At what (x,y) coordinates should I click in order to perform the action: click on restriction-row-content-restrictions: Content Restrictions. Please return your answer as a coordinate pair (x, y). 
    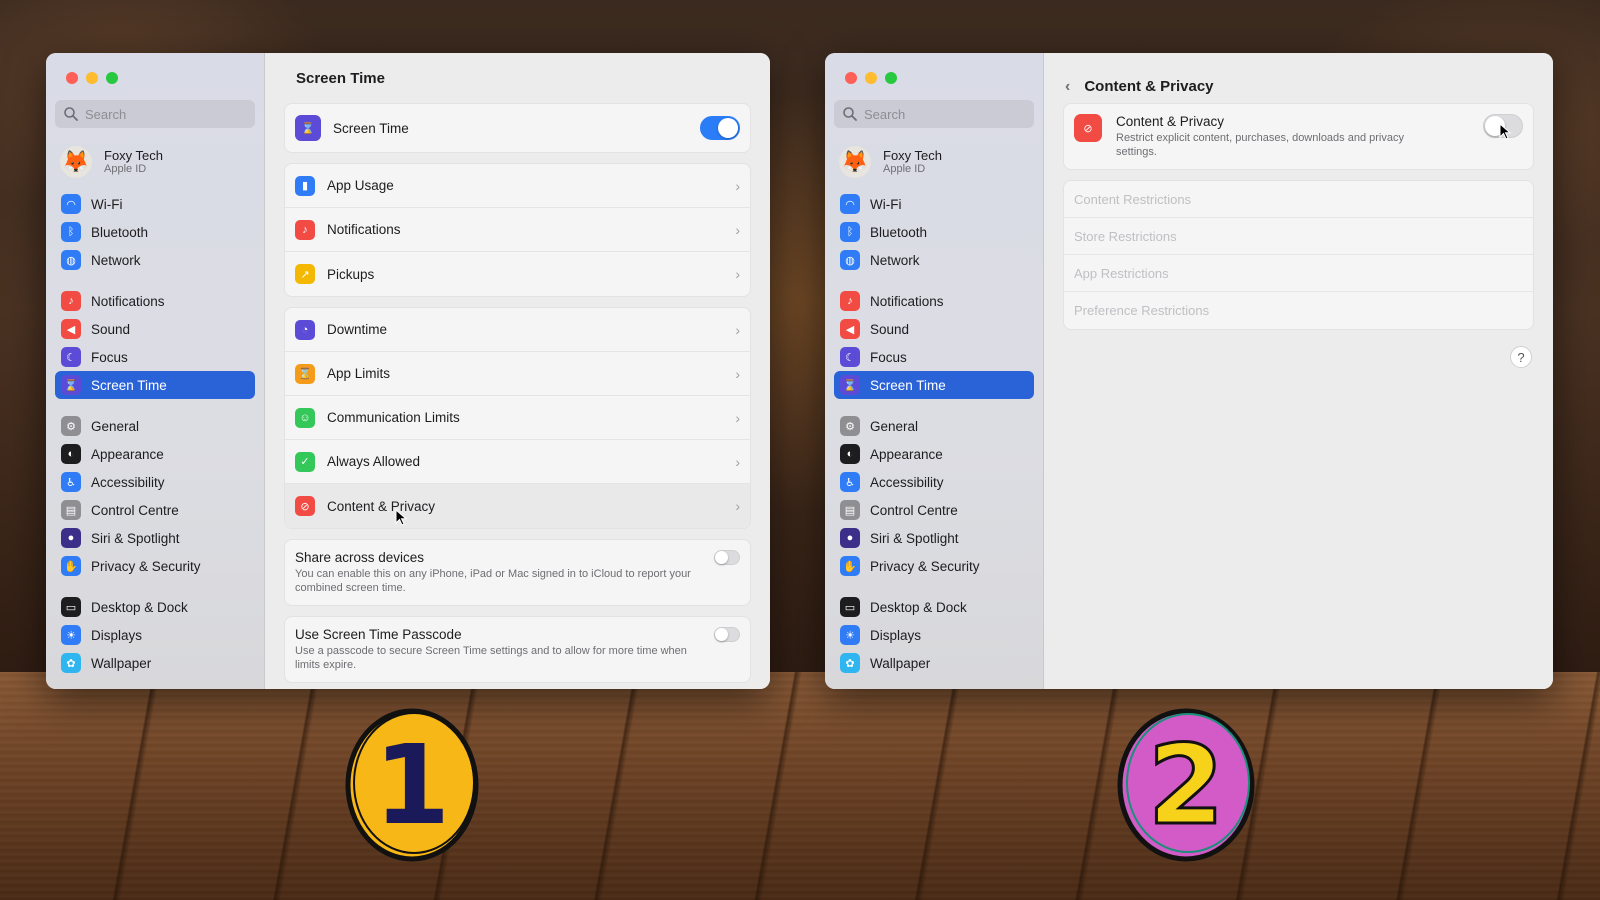
    Looking at the image, I should click on (1298, 199).